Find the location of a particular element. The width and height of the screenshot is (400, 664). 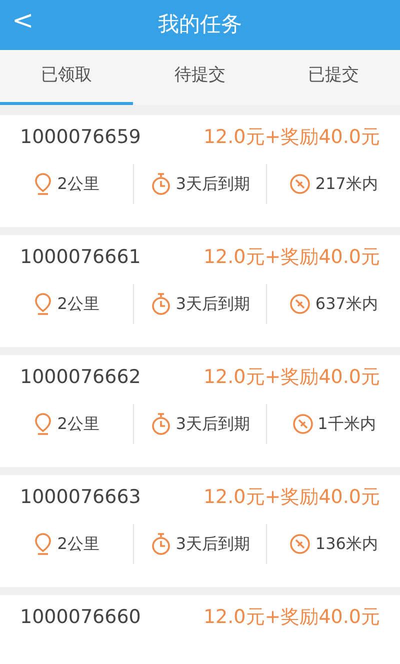

range-text: 1千米内 is located at coordinates (347, 424).